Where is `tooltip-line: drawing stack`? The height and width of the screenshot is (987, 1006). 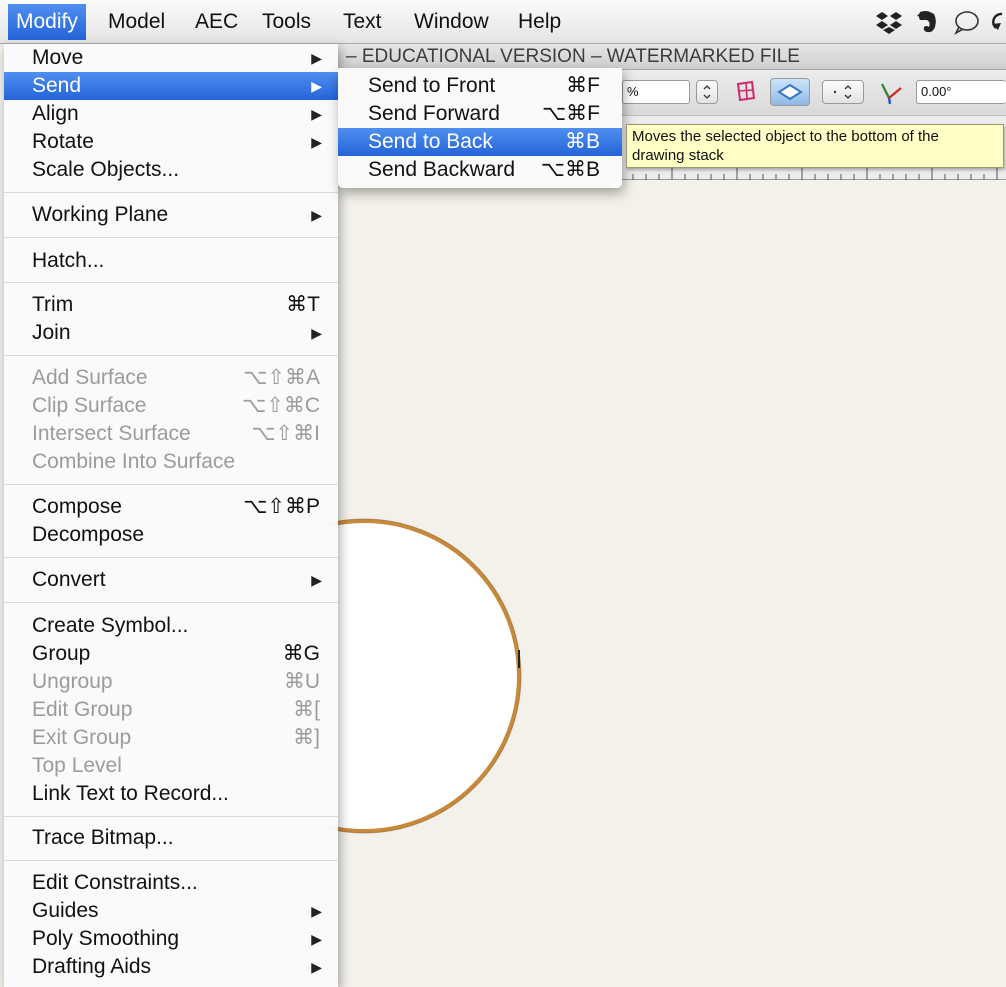 tooltip-line: drawing stack is located at coordinates (678, 155).